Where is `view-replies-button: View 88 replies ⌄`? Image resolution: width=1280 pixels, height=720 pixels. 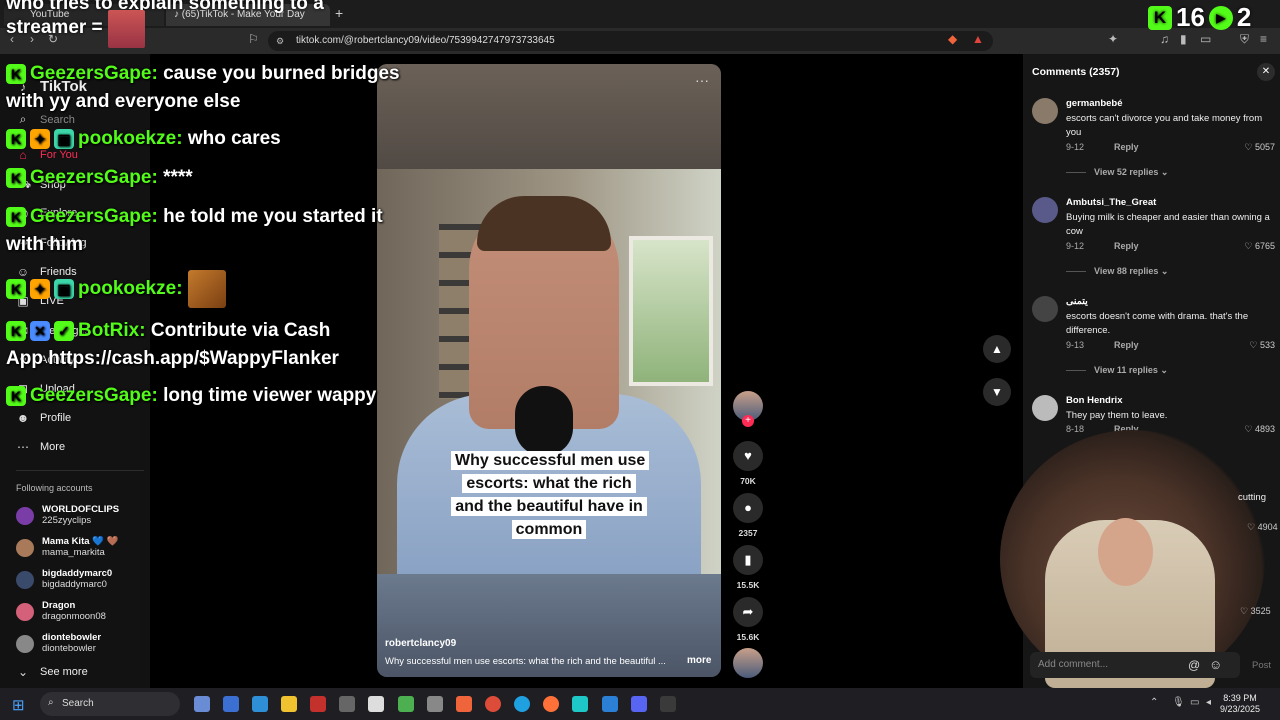 view-replies-button: View 88 replies ⌄ is located at coordinates (1117, 271).